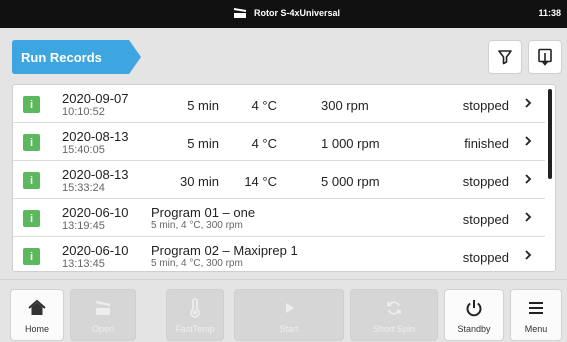  I want to click on record-status: finished, so click(486, 143).